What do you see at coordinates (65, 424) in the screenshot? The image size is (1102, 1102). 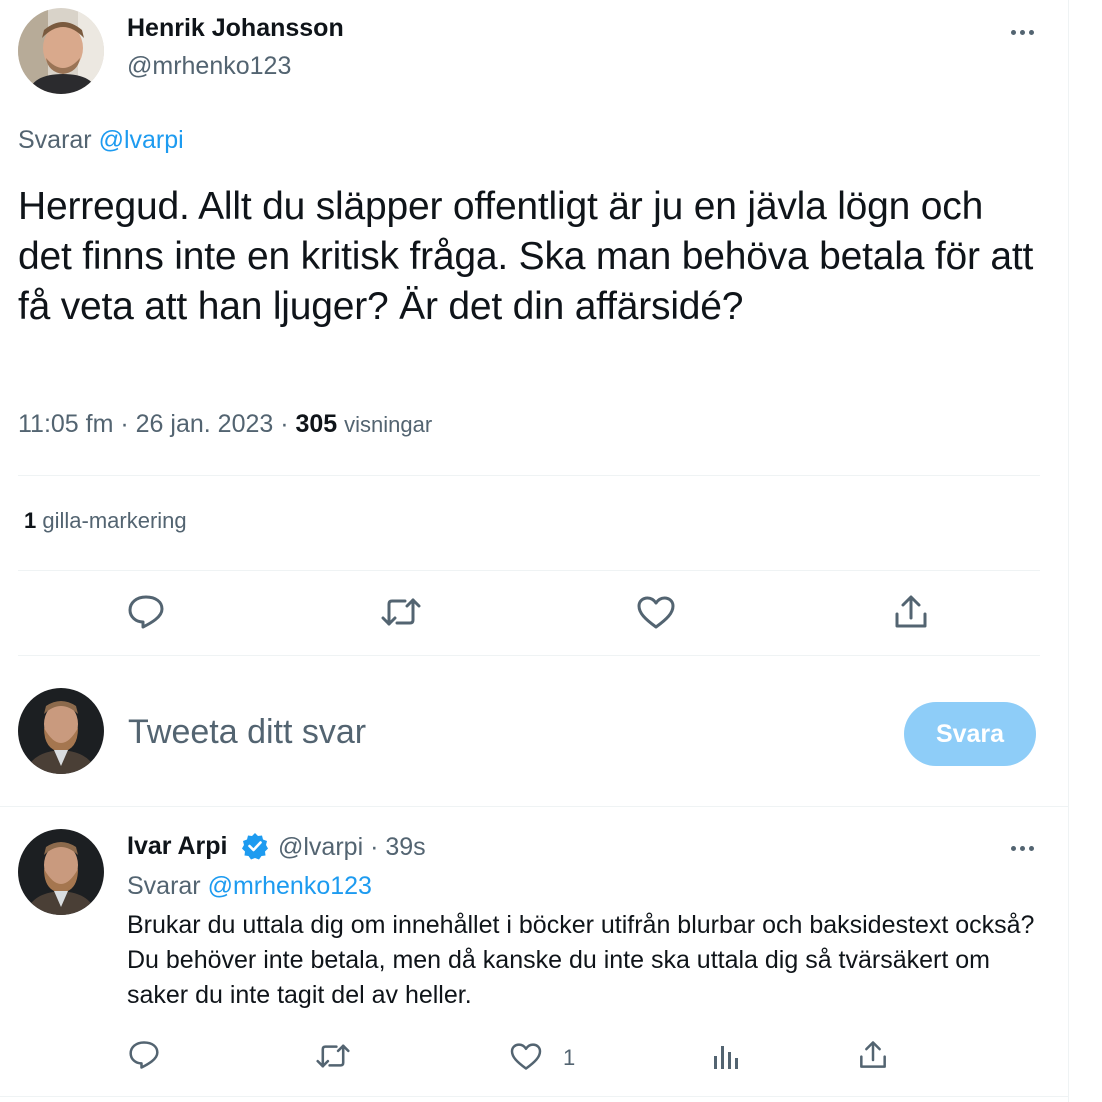 I see `tweet-time: 11:05 fm` at bounding box center [65, 424].